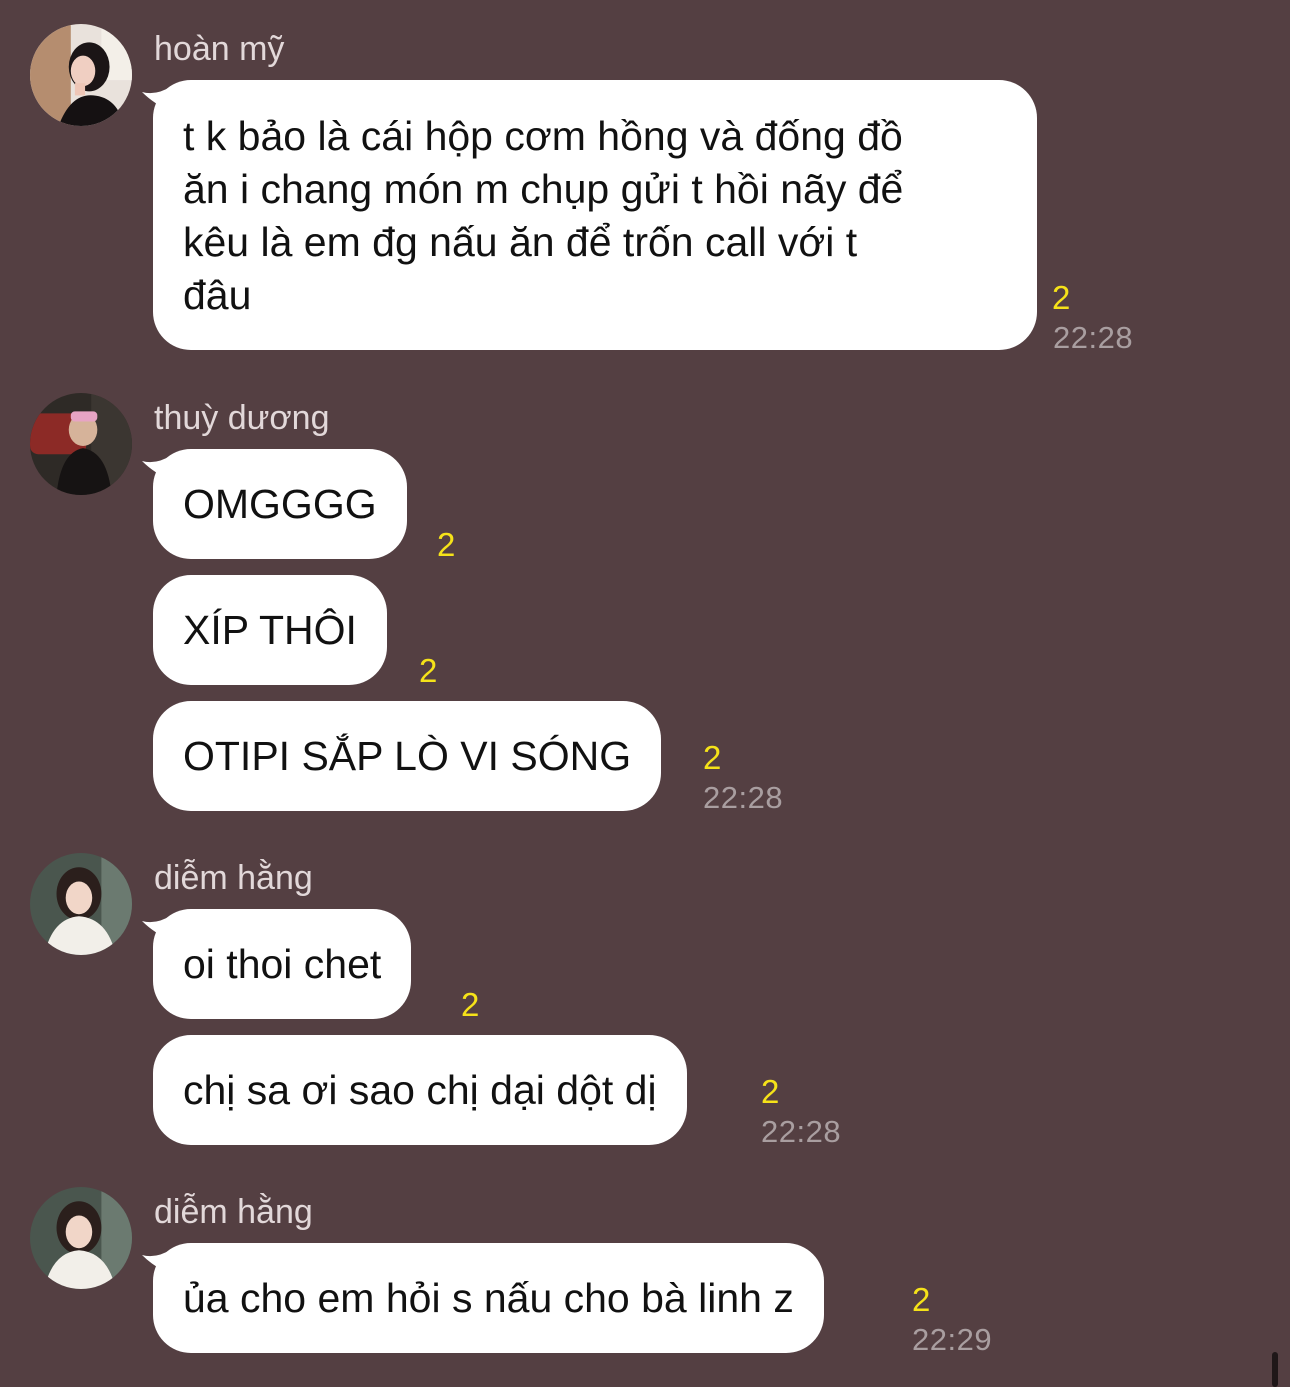  I want to click on message-bubble: OMGGGG, so click(274, 504).